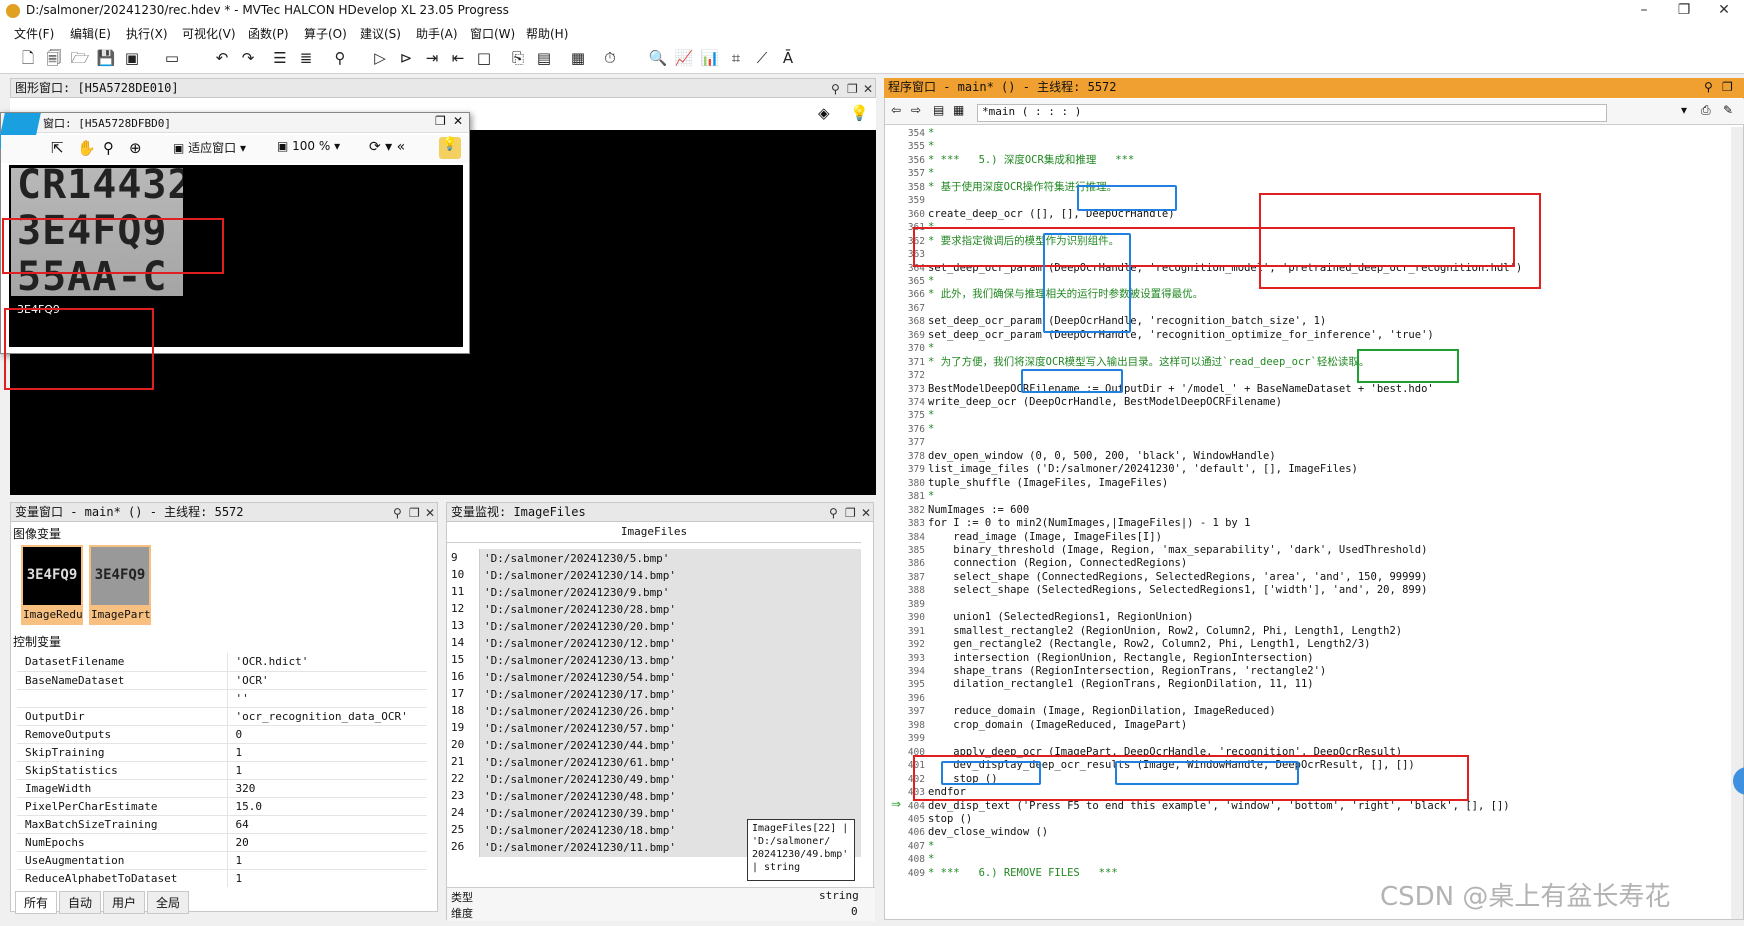  I want to click on new-file-icon: 🗋, so click(28, 58).